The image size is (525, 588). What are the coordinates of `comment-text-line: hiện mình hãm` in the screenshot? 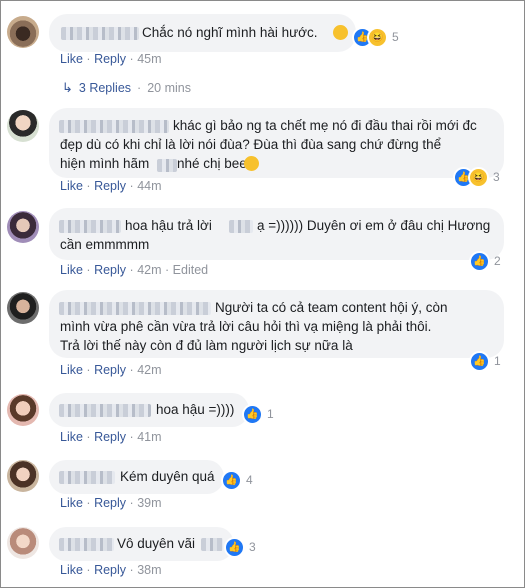 It's located at (105, 163).